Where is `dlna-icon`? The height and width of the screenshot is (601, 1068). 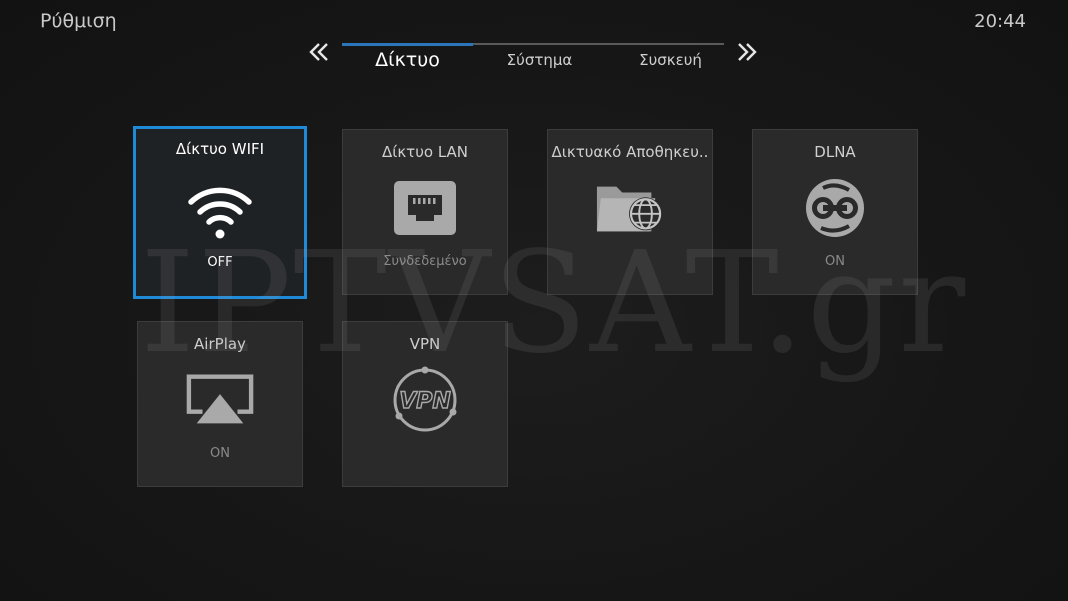
dlna-icon is located at coordinates (835, 208).